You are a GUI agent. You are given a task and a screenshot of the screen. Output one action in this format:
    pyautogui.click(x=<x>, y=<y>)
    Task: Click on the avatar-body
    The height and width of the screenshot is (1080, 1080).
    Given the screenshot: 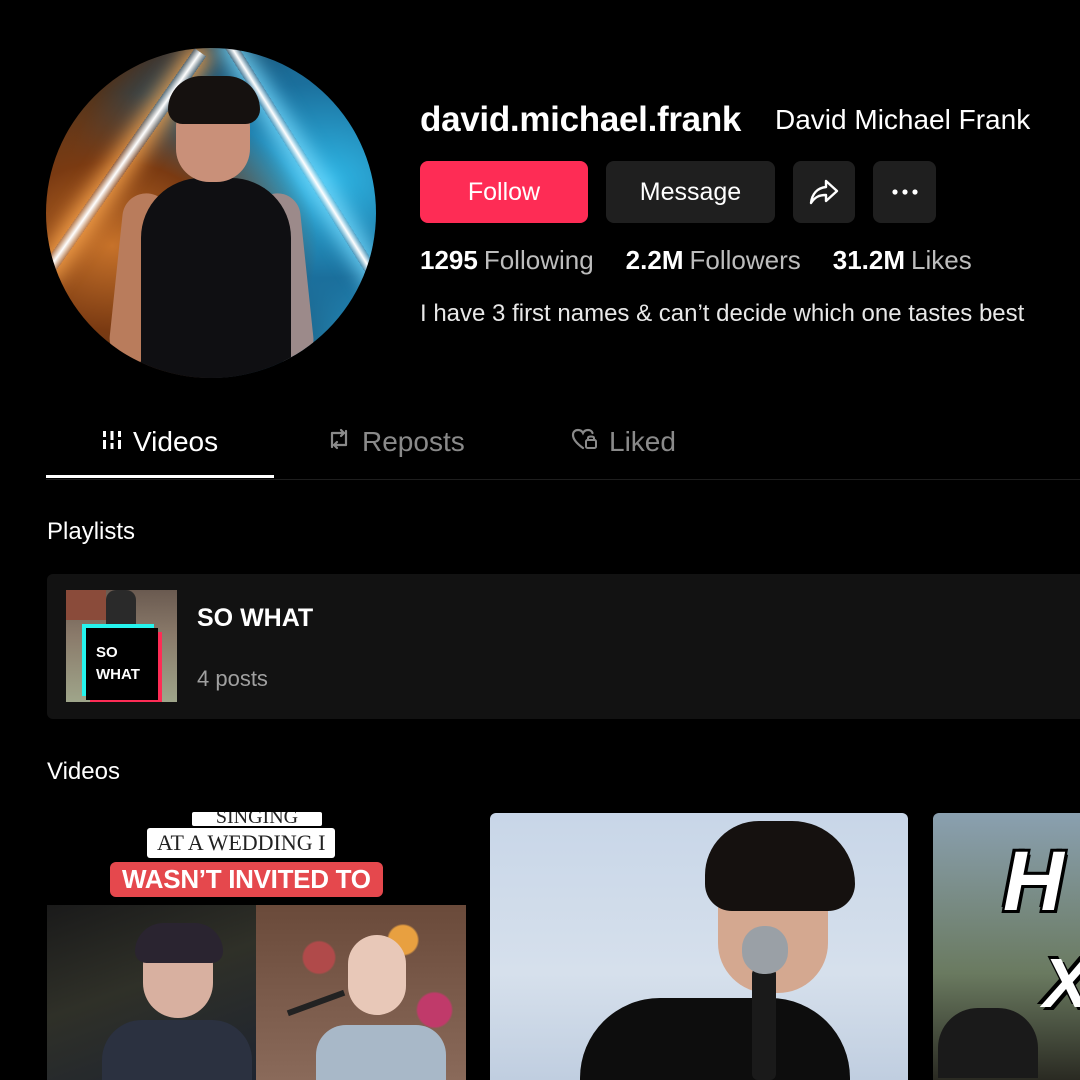 What is the action you would take?
    pyautogui.click(x=216, y=278)
    